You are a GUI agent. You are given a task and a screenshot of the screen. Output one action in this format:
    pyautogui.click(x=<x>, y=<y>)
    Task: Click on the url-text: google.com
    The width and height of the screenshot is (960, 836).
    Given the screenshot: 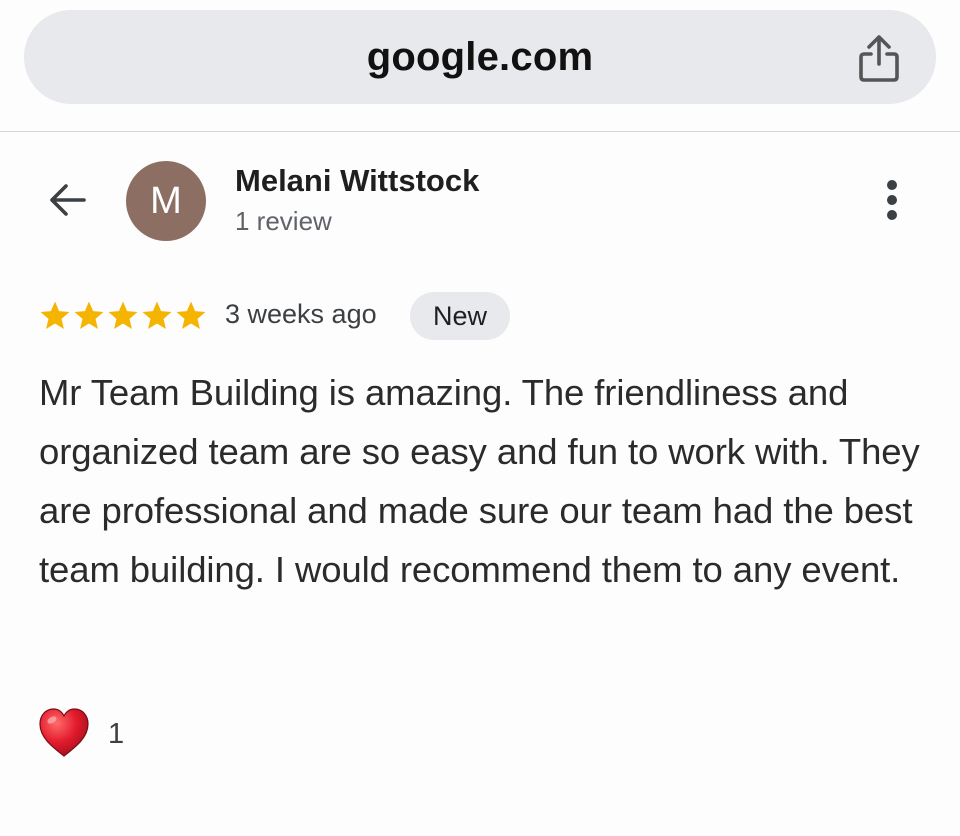 What is the action you would take?
    pyautogui.click(x=480, y=57)
    